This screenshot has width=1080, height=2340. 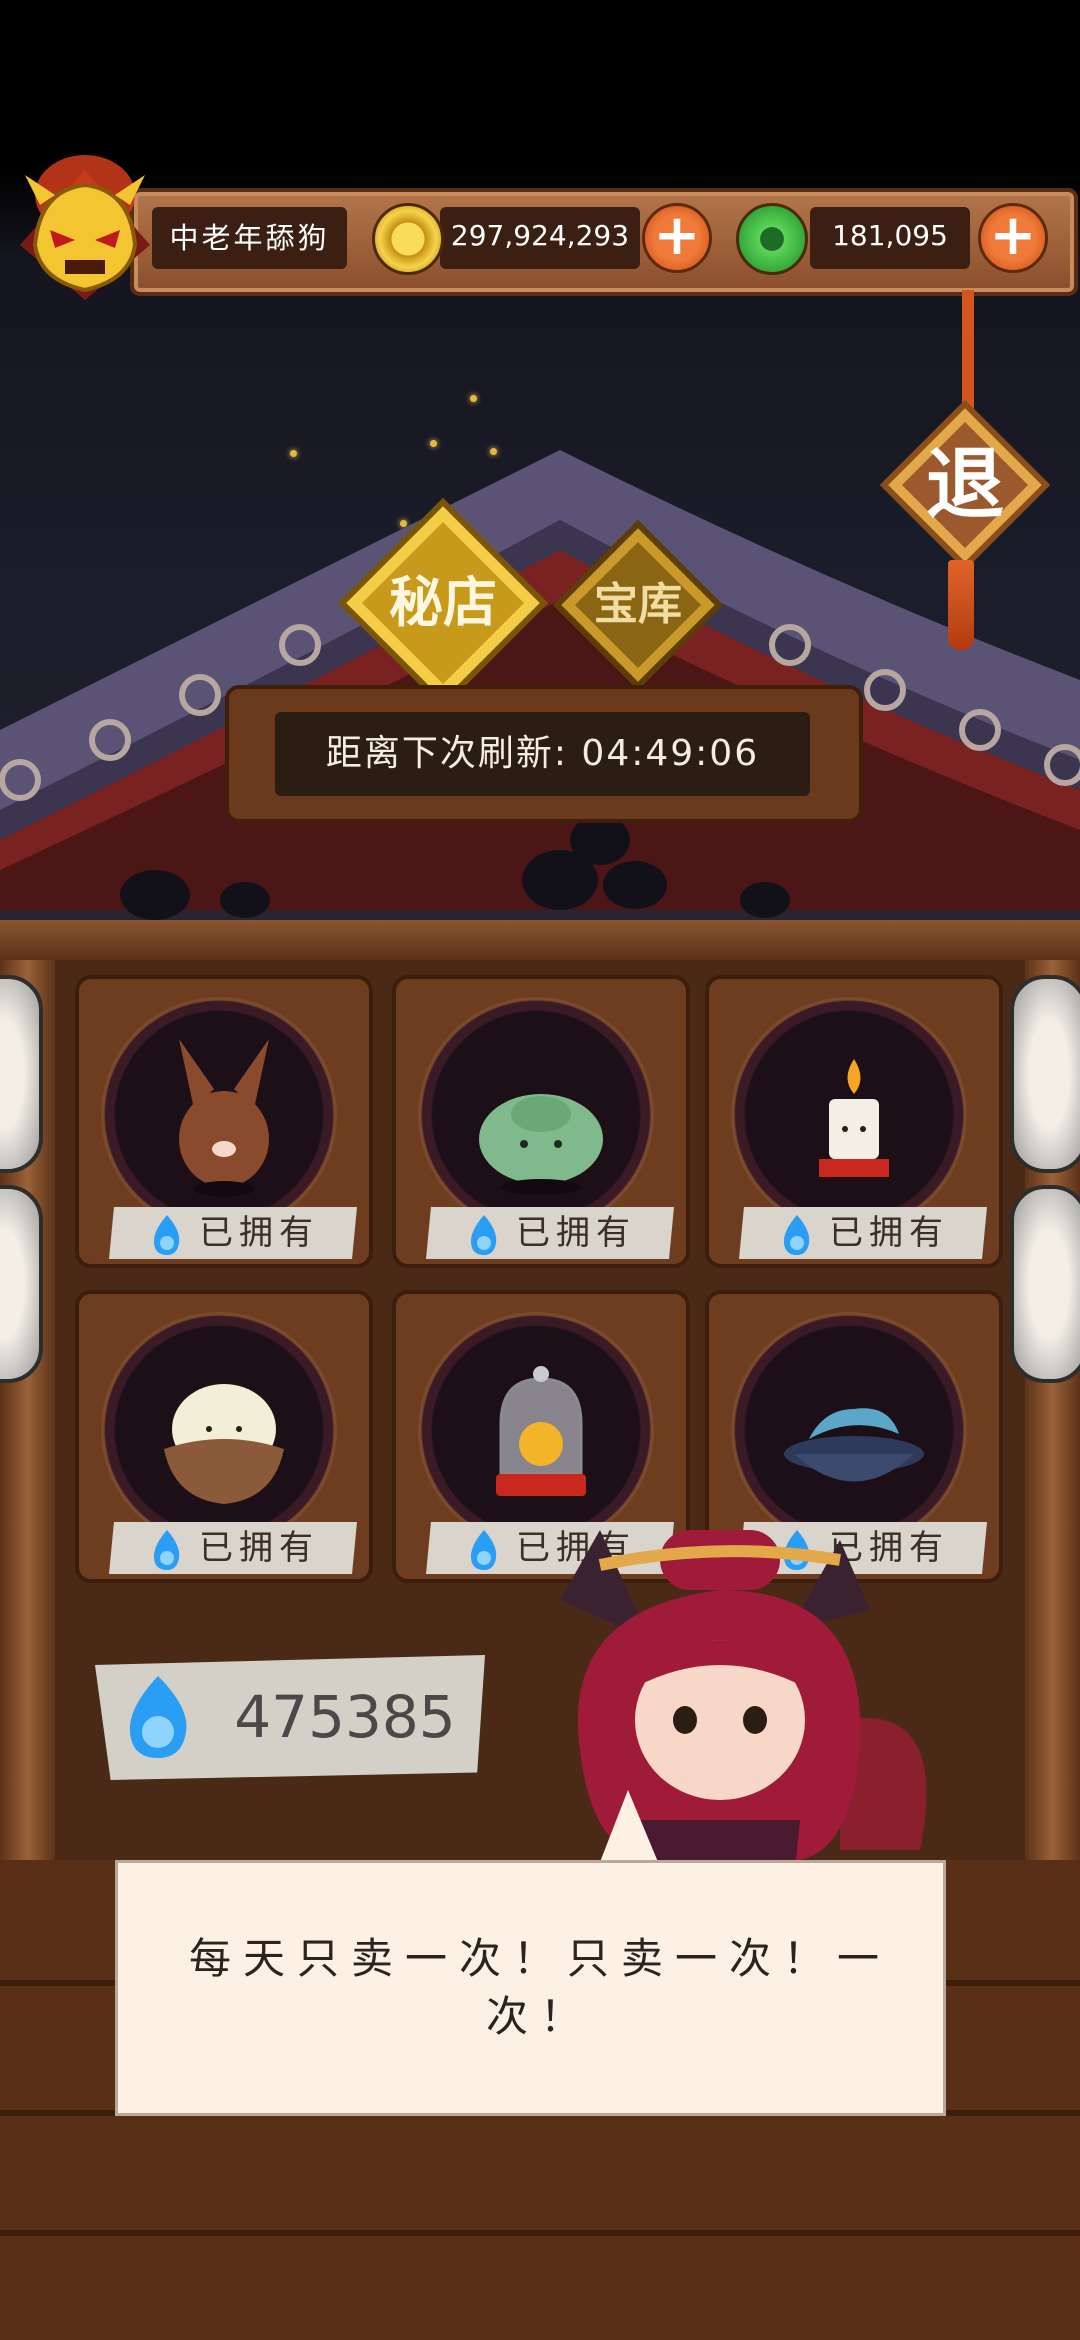 What do you see at coordinates (539, 1987) in the screenshot?
I see `dialog-text: 每天只卖一次！只卖一次！一次！` at bounding box center [539, 1987].